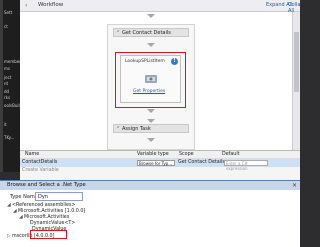 The image size is (320, 247). What do you see at coordinates (12, 61) in the screenshot?
I see `panel-item: members` at bounding box center [12, 61].